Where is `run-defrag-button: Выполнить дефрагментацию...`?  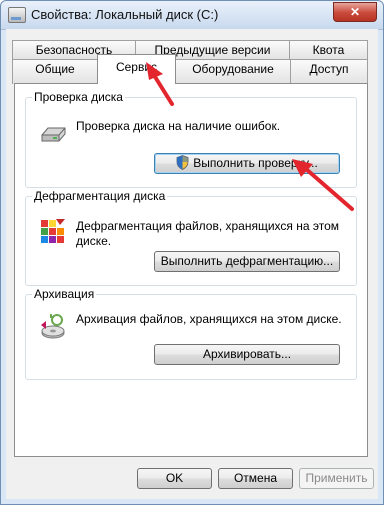
run-defrag-button: Выполнить дефрагментацию... is located at coordinates (247, 261).